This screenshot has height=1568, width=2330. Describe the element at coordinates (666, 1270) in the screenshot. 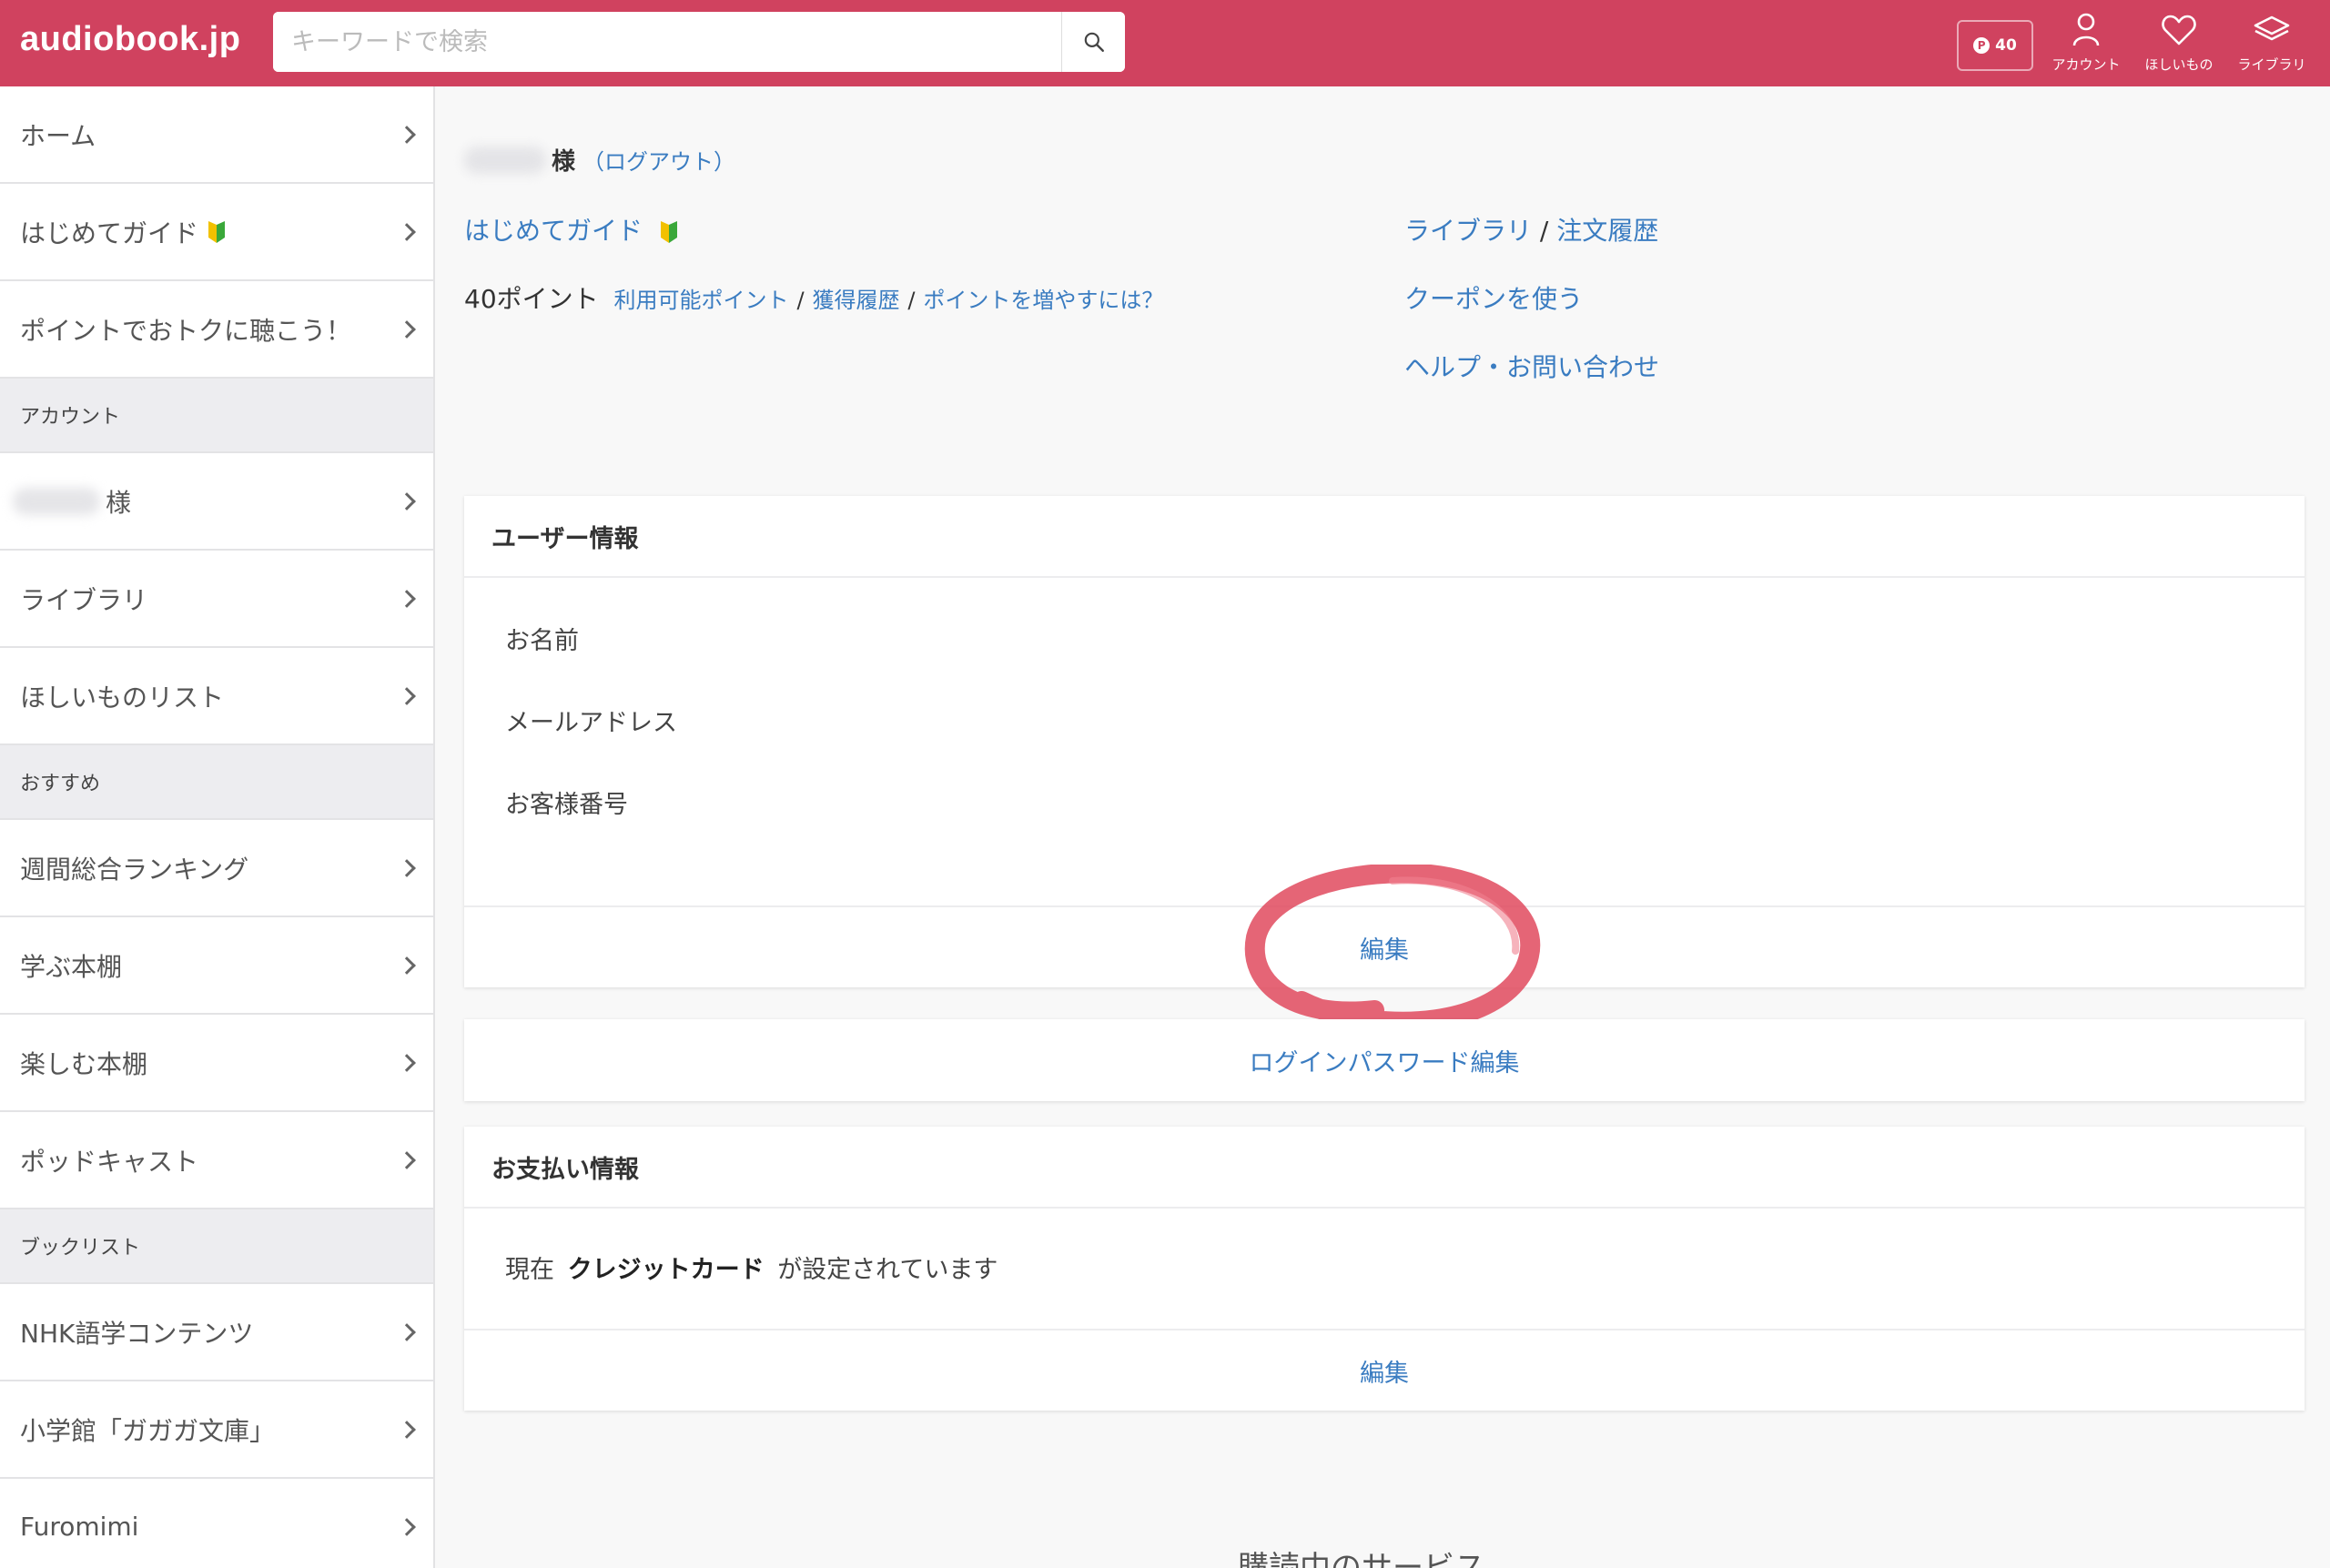

I see `payment-method: クレジットカード` at that location.